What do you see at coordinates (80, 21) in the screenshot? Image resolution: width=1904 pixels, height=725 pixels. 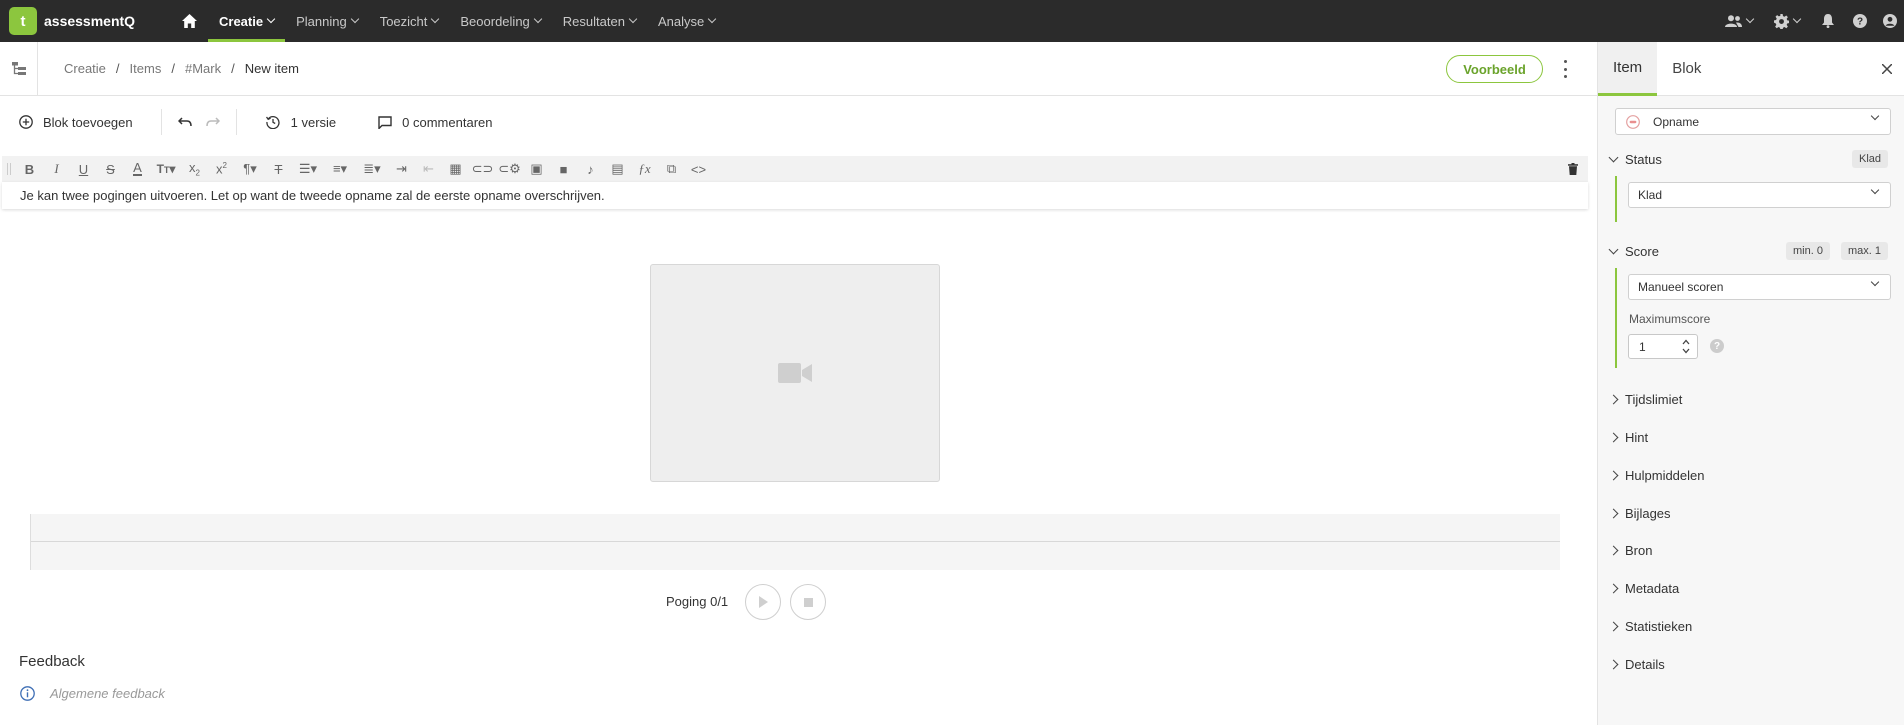 I see `brand-logo: t assessmentQ` at bounding box center [80, 21].